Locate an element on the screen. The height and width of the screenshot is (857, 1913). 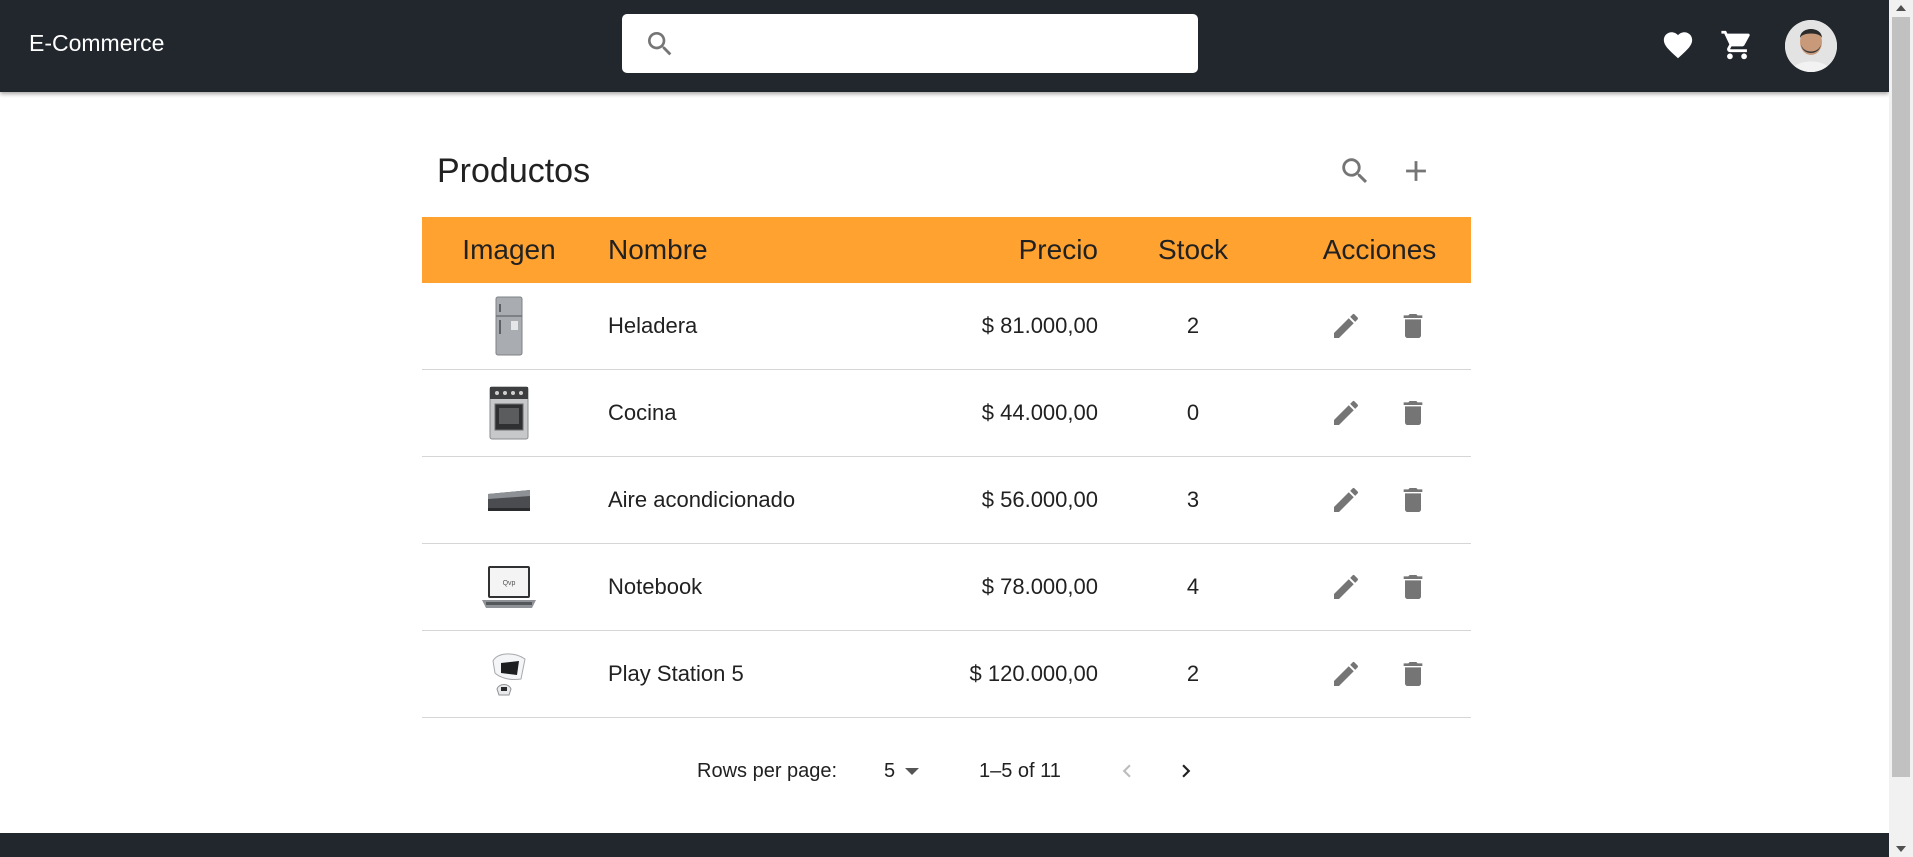
table-row: Cocina $ 44.000,00 0 is located at coordinates (946, 413).